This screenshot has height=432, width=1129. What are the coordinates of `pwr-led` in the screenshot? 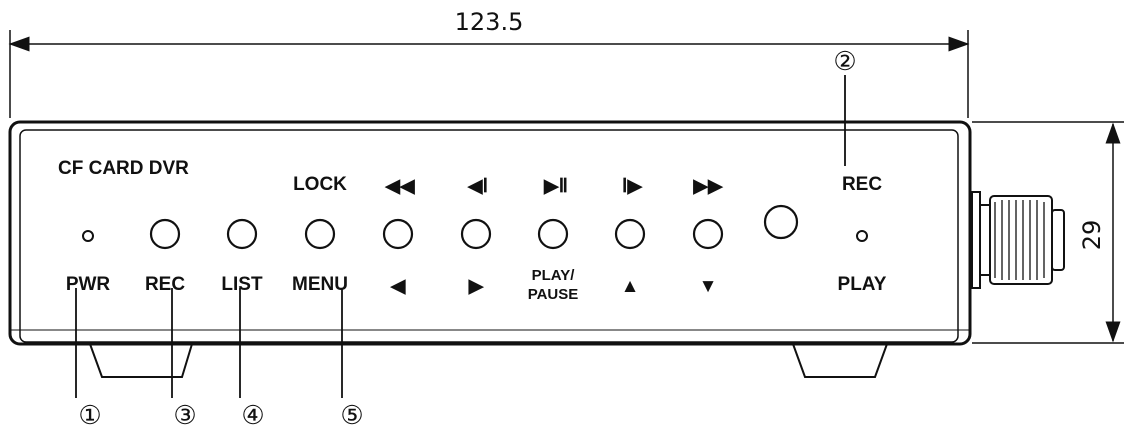 It's located at (88, 236).